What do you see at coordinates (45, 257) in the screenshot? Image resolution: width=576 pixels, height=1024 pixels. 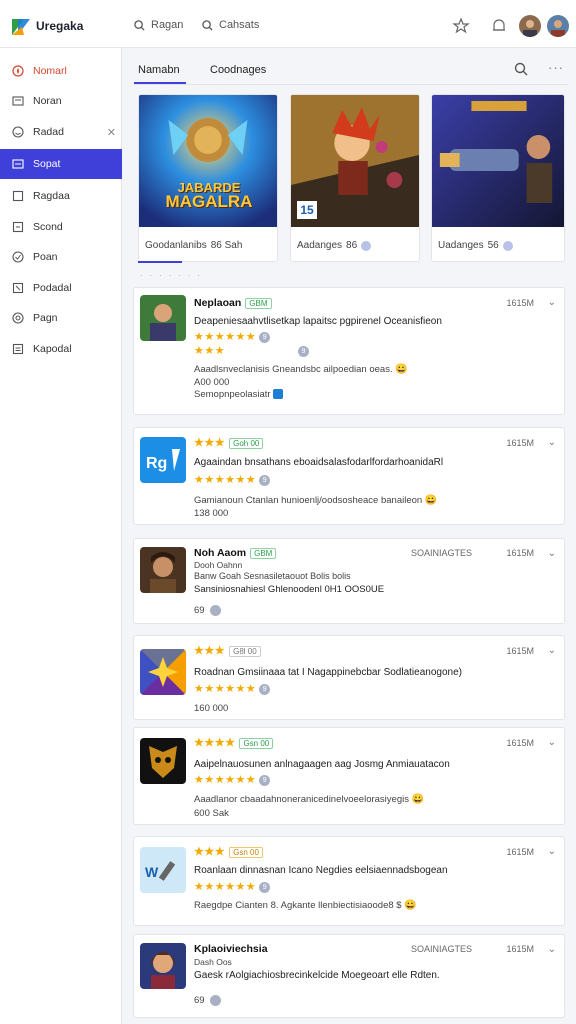 I see `sidebar-item-label: Poan` at bounding box center [45, 257].